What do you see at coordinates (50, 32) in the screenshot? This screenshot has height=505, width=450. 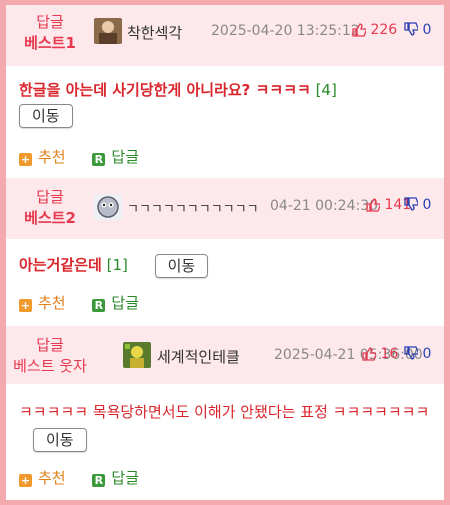 I see `best-rank-label: 답글 베스트1` at bounding box center [50, 32].